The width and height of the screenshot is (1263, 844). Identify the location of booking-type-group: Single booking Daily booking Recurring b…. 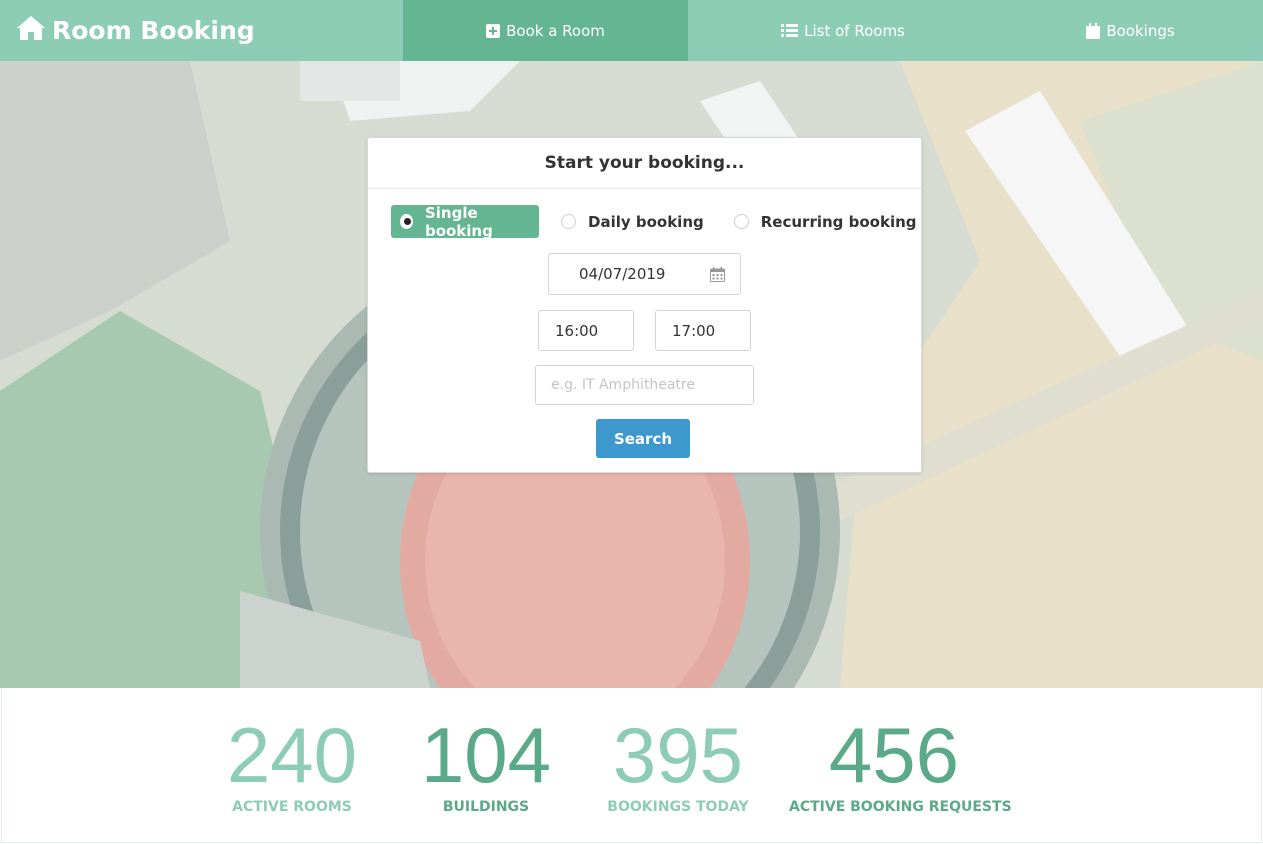
(654, 221).